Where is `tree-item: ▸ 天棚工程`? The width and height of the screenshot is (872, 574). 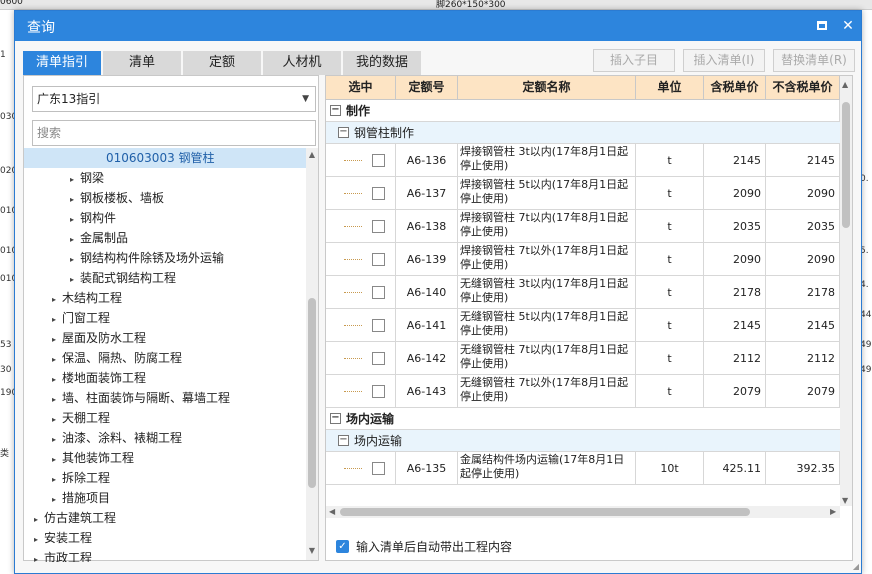
tree-item: ▸ 天棚工程 is located at coordinates (165, 418).